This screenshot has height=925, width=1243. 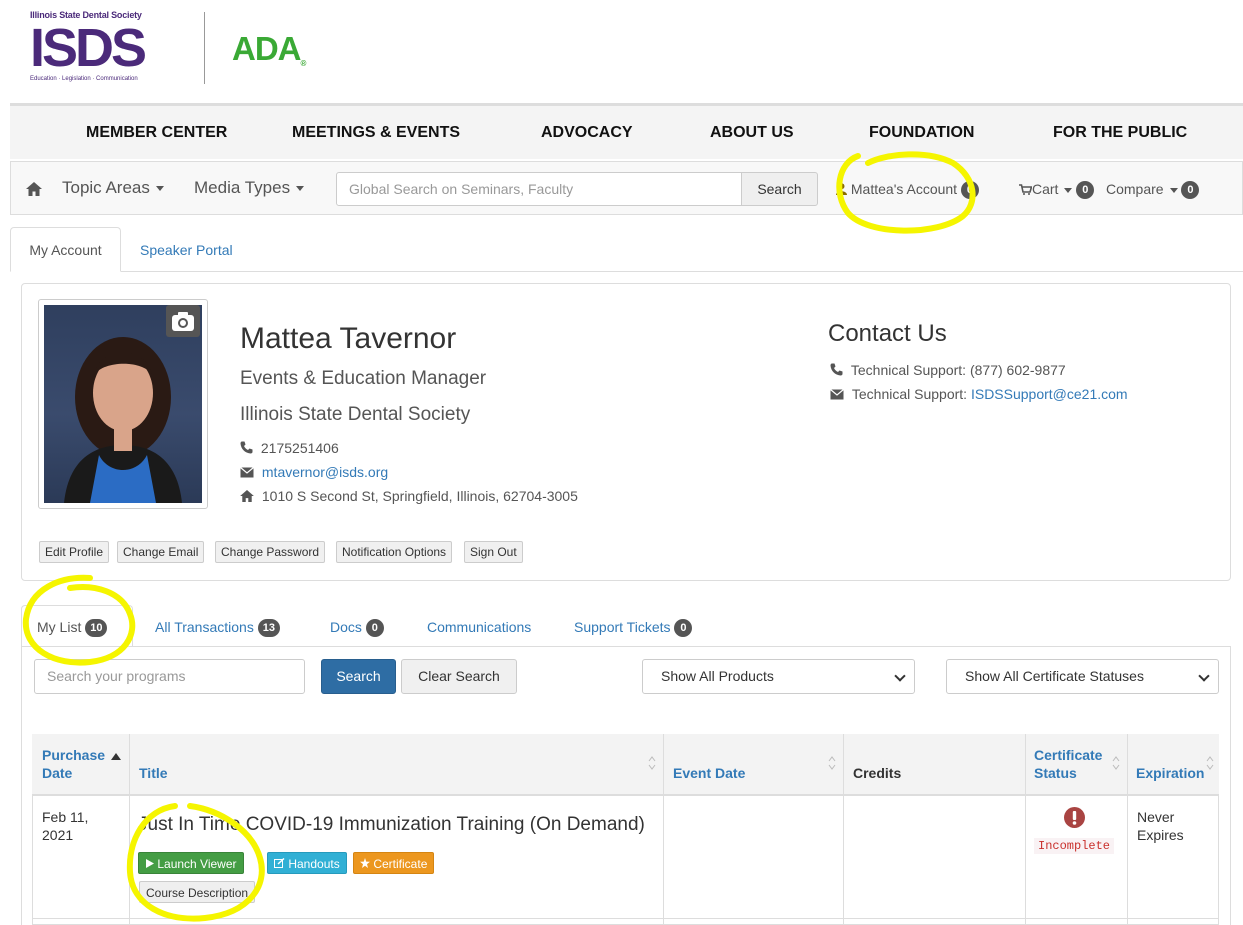 I want to click on profile-organization: Illinois State Dental Society, so click(x=355, y=414).